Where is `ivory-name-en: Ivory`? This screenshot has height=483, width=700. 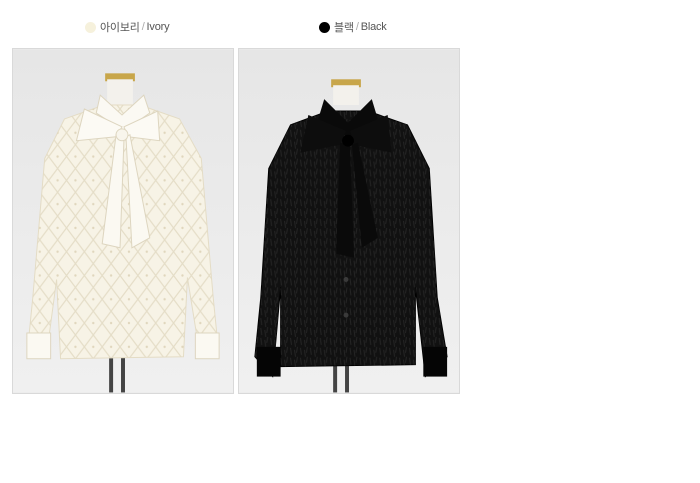
ivory-name-en: Ivory is located at coordinates (158, 27).